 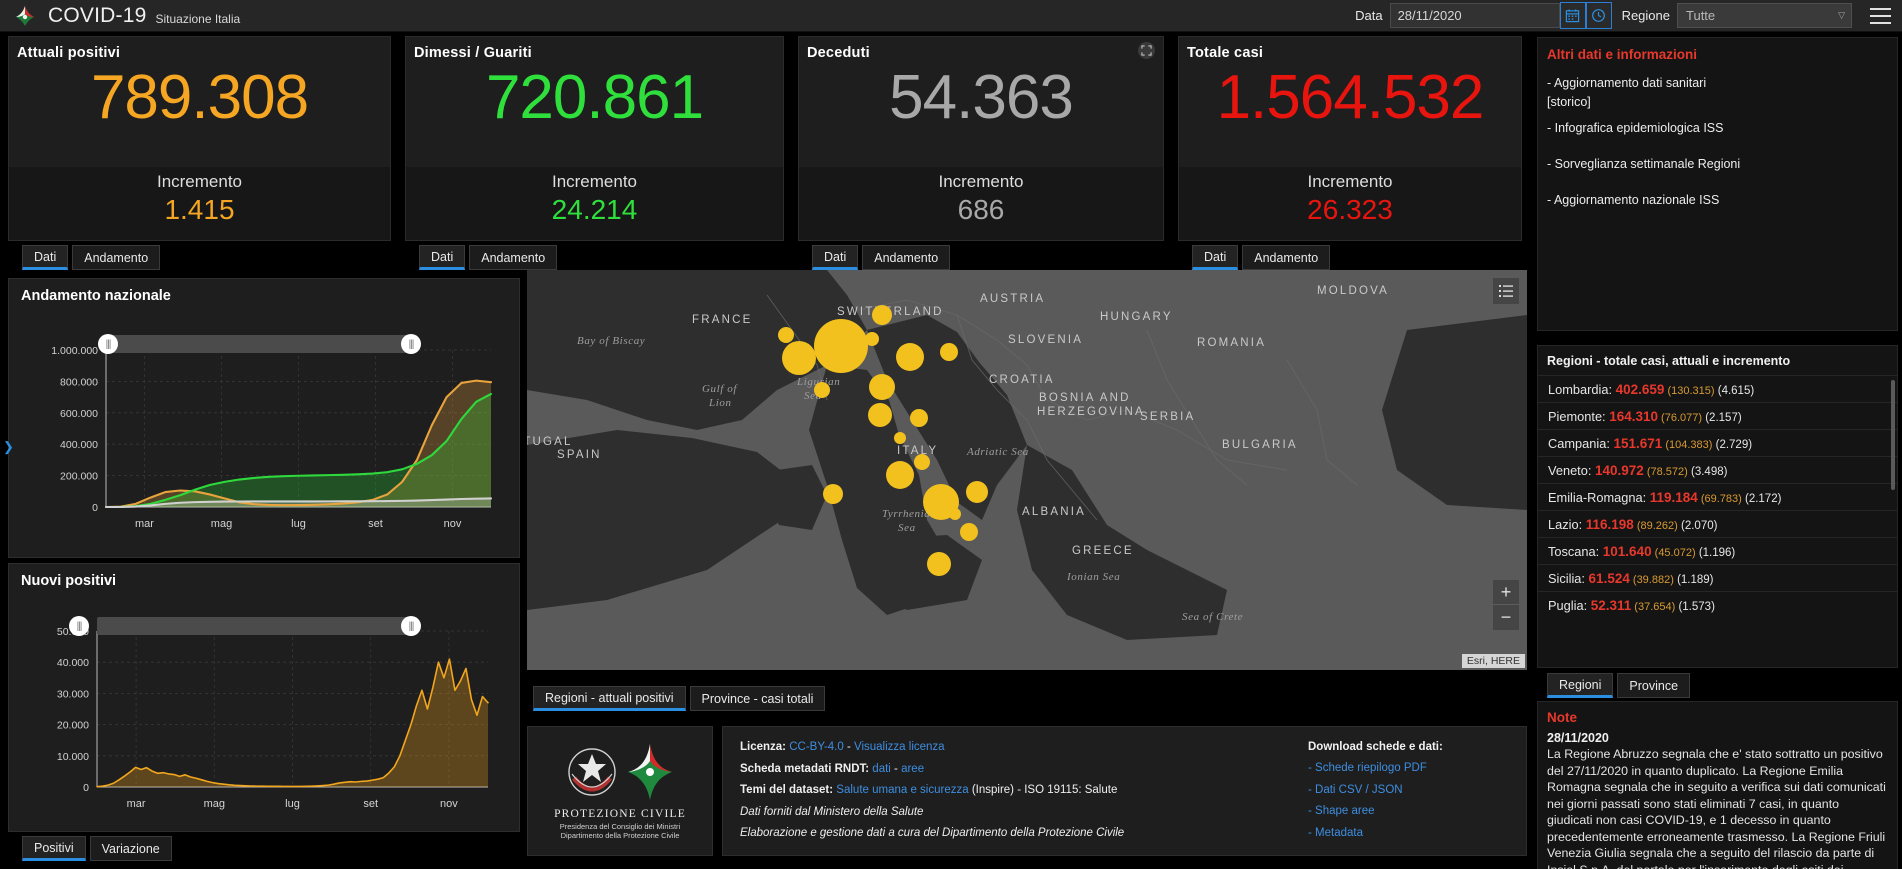 What do you see at coordinates (1717, 128) in the screenshot?
I see `link-infografica-epidemiologica-iss: - Infografica epidemiologica ISS` at bounding box center [1717, 128].